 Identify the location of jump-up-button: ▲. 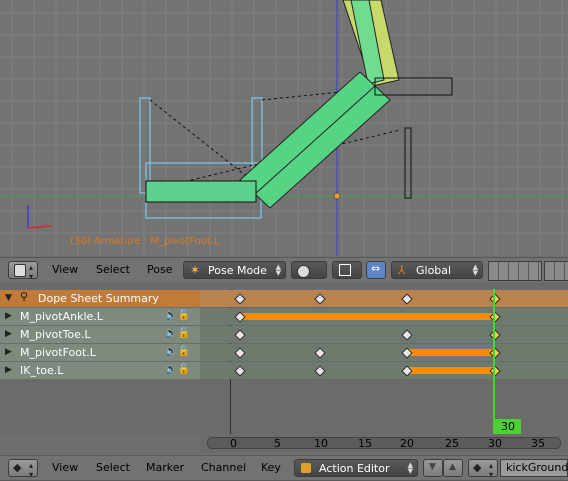
(453, 468).